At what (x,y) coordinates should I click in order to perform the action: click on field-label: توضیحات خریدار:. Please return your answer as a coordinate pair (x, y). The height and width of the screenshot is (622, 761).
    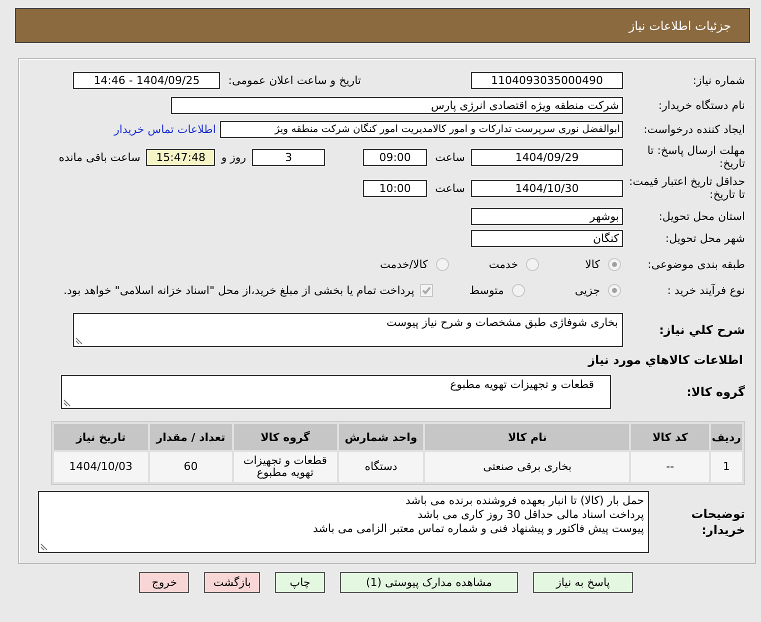
    Looking at the image, I should click on (718, 522).